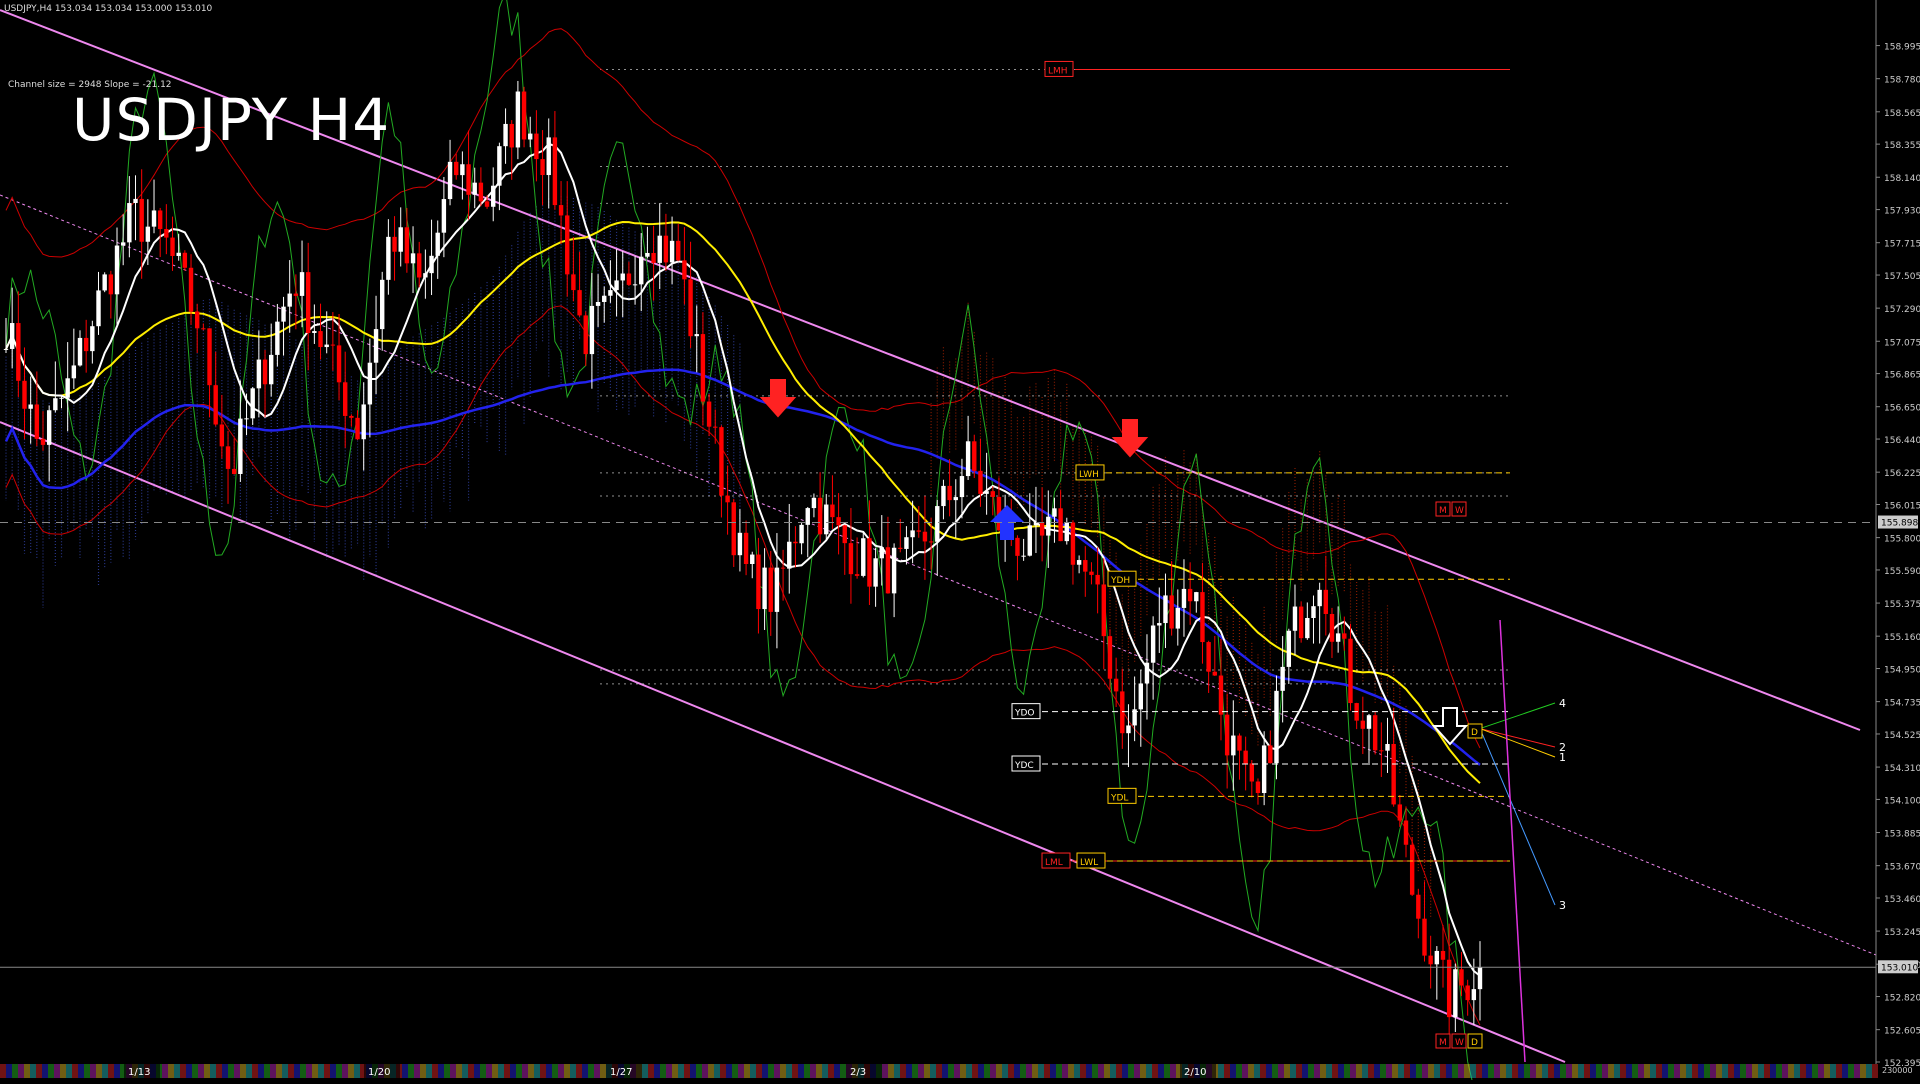 The image size is (1920, 1084). What do you see at coordinates (1512, 841) in the screenshot?
I see `projection-line` at bounding box center [1512, 841].